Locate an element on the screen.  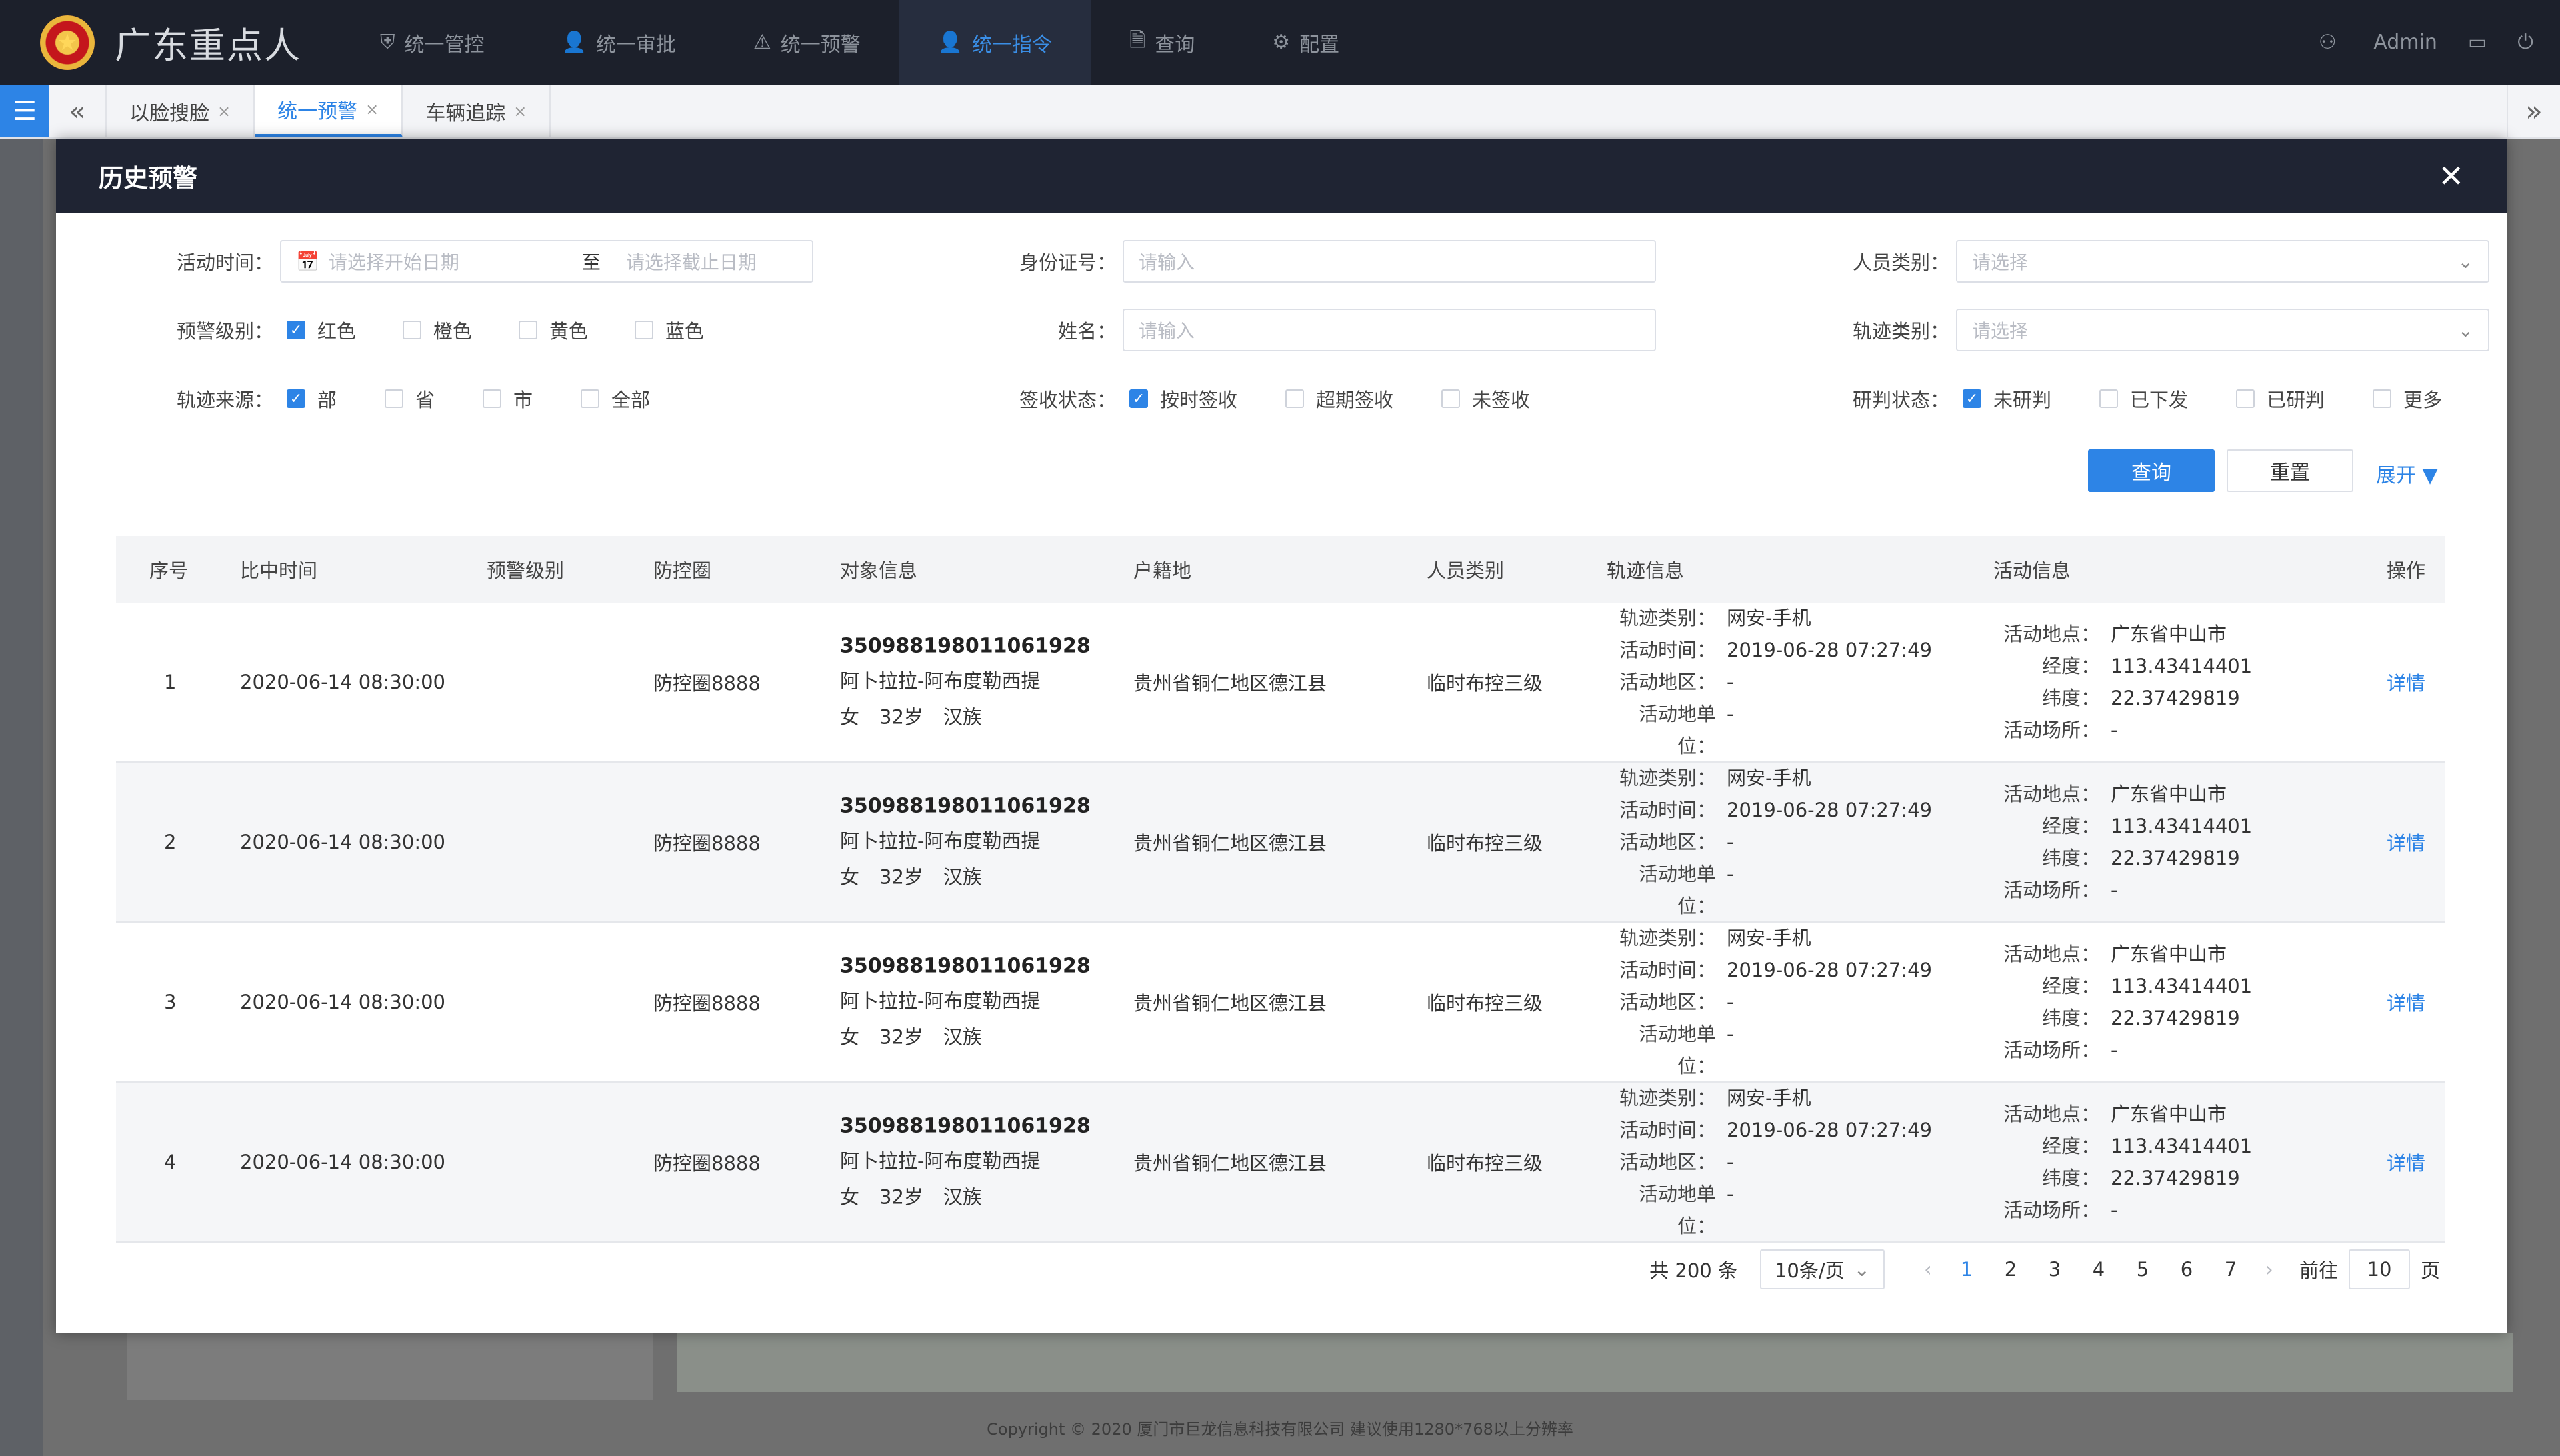
tab-2: 统一预警 × is located at coordinates (329, 111).